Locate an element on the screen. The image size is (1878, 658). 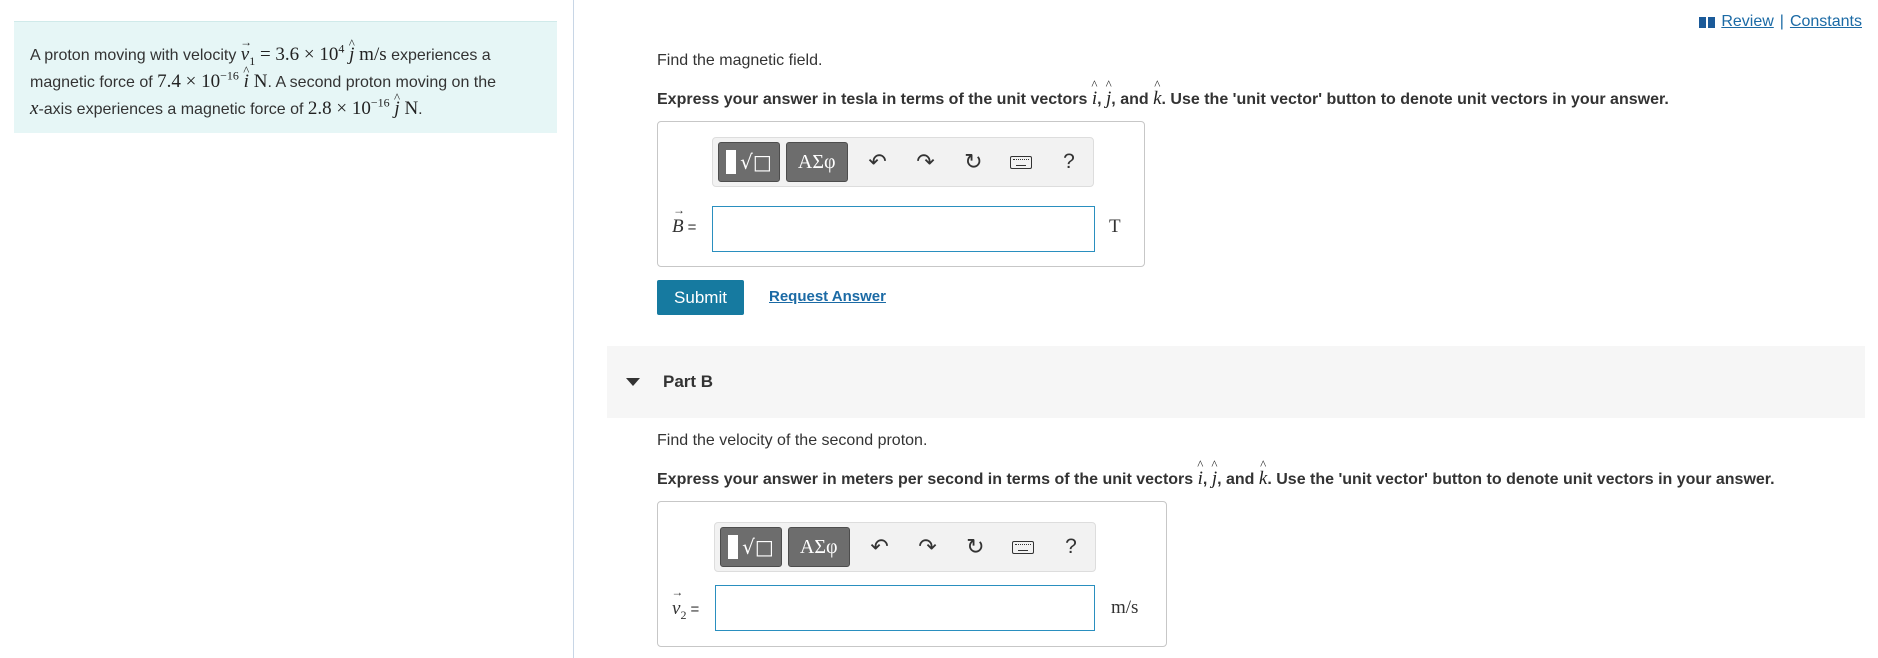
constants-link: Constants is located at coordinates (1826, 22).